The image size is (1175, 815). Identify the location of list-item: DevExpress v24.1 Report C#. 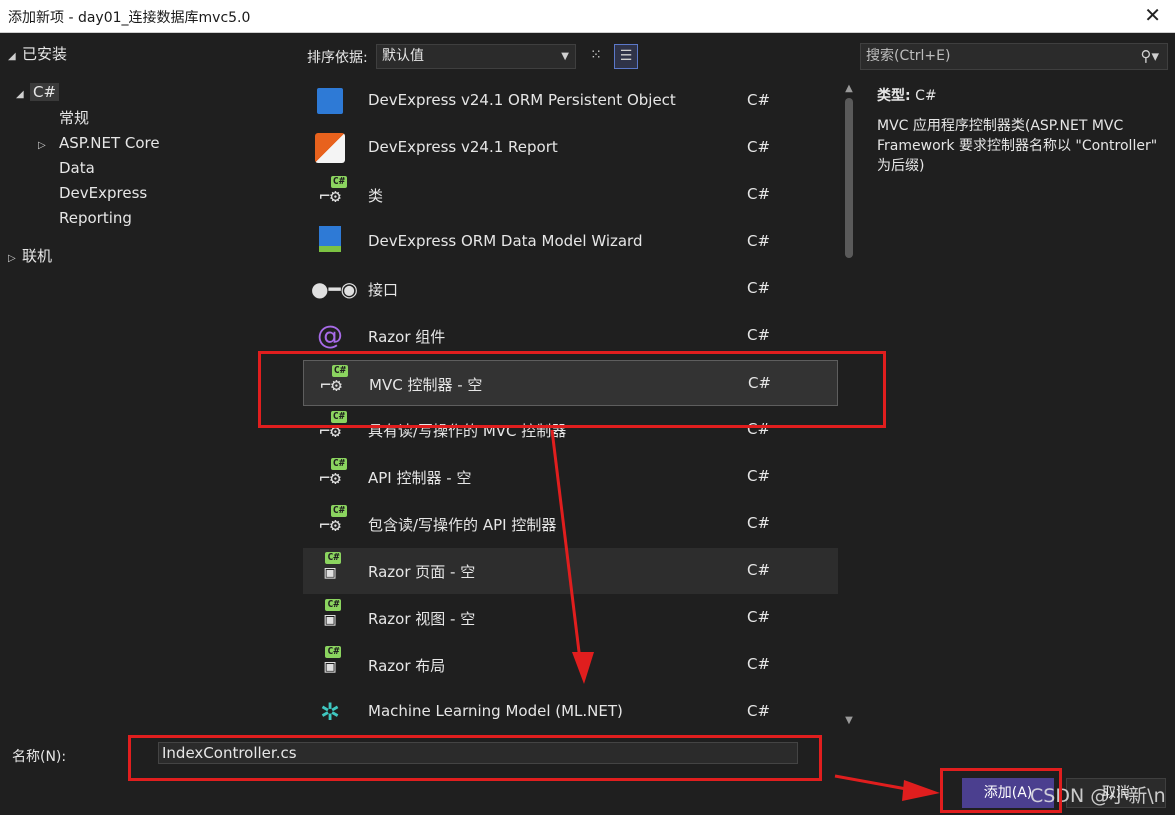
(570, 148).